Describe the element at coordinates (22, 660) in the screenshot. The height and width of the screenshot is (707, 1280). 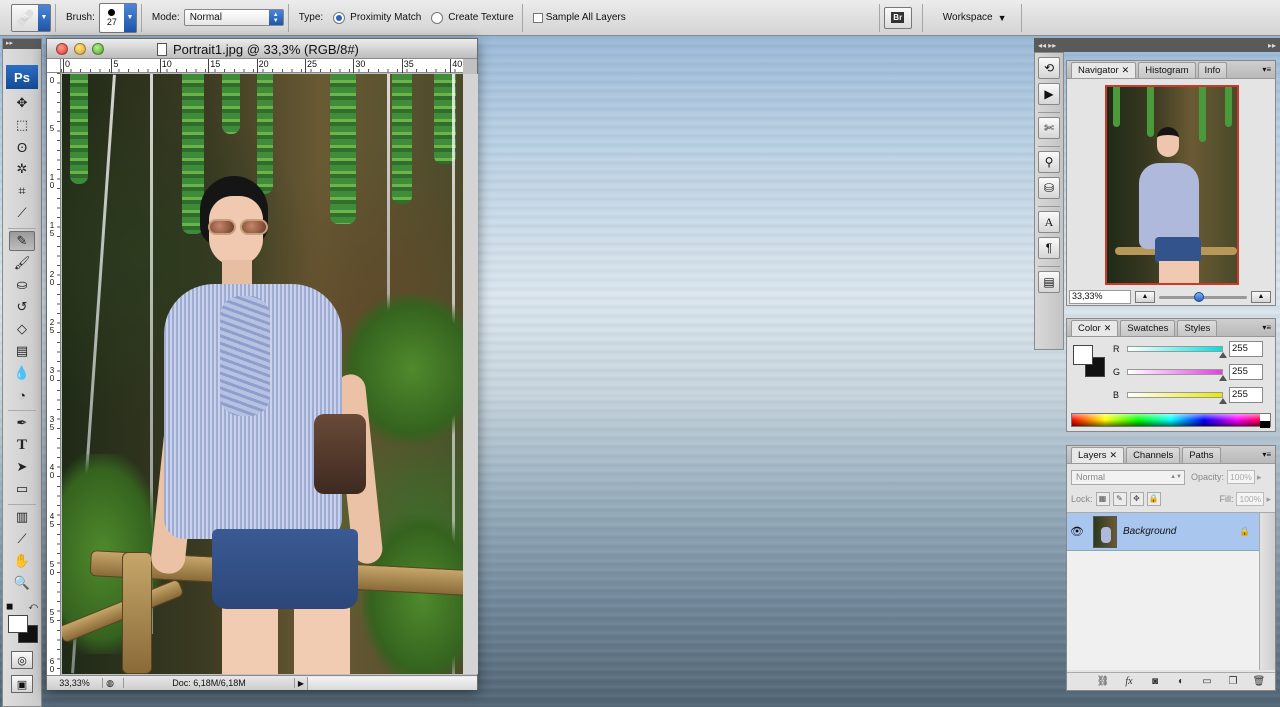
I see `quick-mask-mode-button: ◎` at that location.